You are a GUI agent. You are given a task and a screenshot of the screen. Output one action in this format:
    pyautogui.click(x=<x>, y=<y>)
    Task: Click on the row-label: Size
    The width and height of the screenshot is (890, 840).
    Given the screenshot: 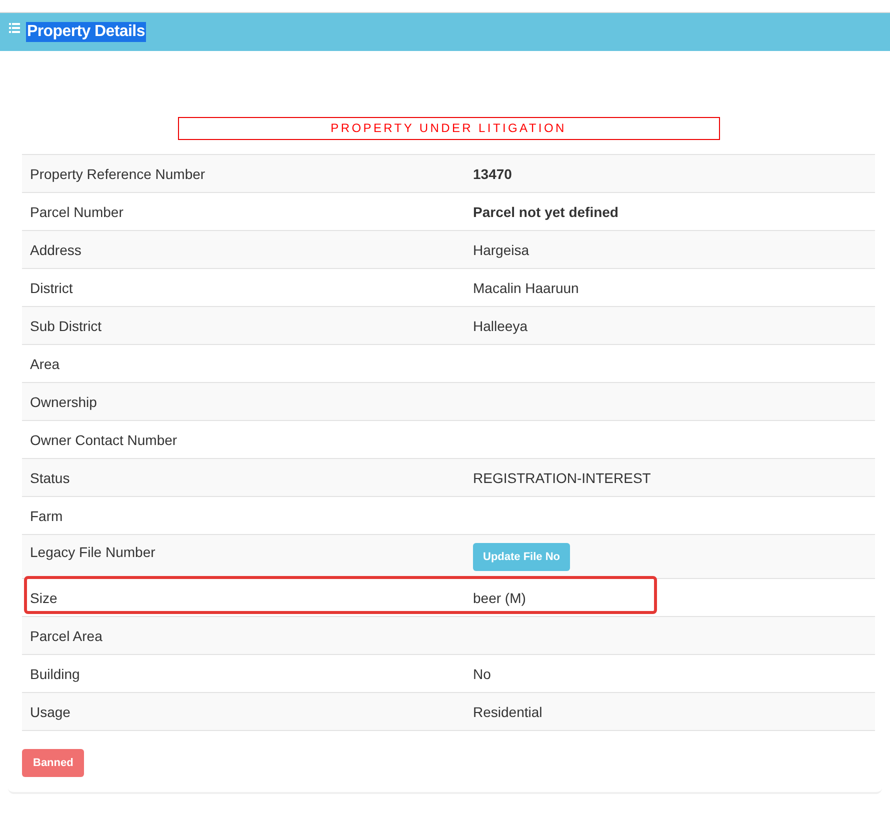 What is the action you would take?
    pyautogui.click(x=43, y=598)
    